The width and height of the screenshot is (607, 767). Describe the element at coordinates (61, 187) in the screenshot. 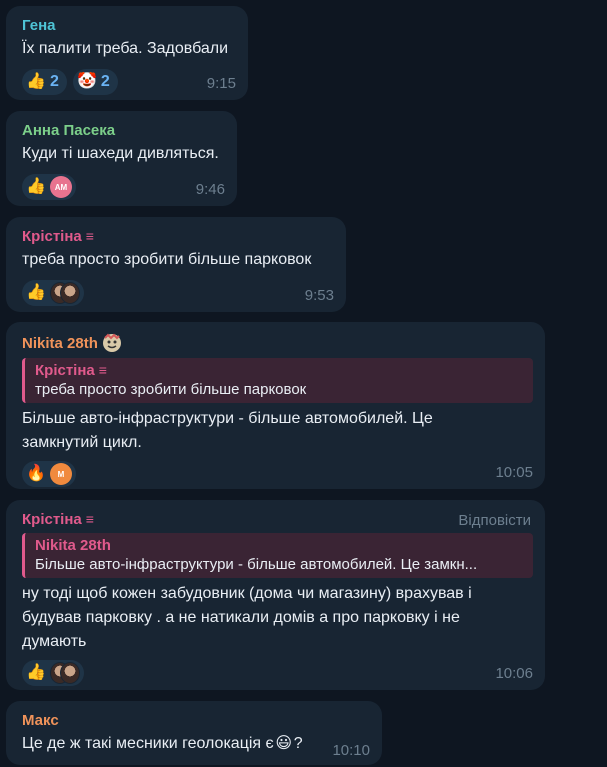

I see `reactor-avatar: АМ` at that location.